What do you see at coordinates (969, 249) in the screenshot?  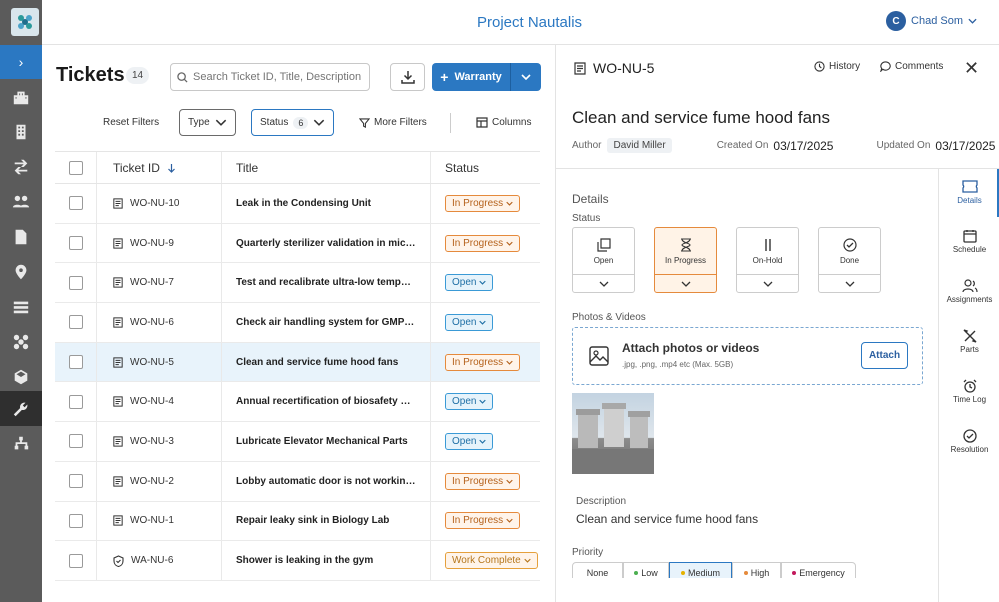 I see `tab-label: Schedule` at bounding box center [969, 249].